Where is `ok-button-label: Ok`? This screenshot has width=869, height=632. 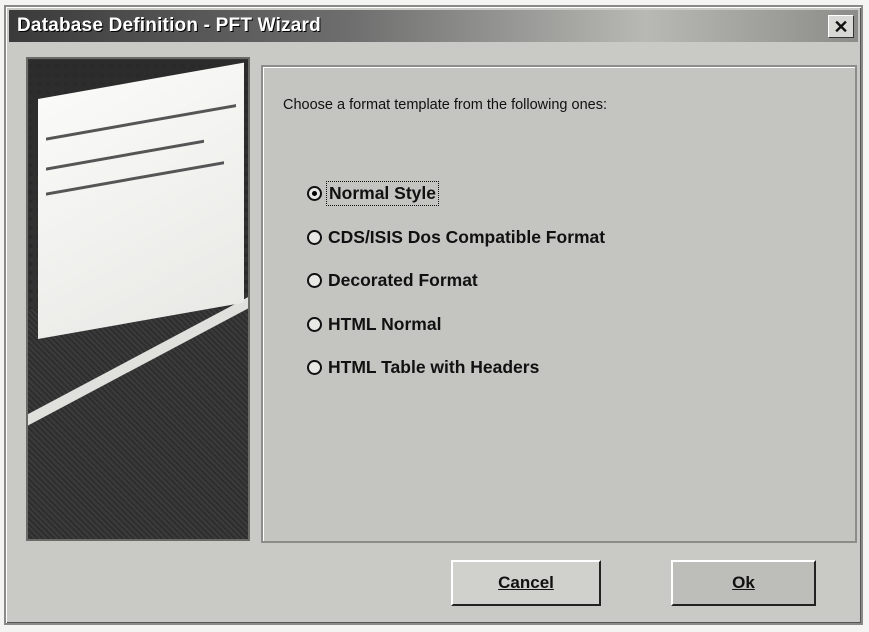
ok-button-label: Ok is located at coordinates (743, 582).